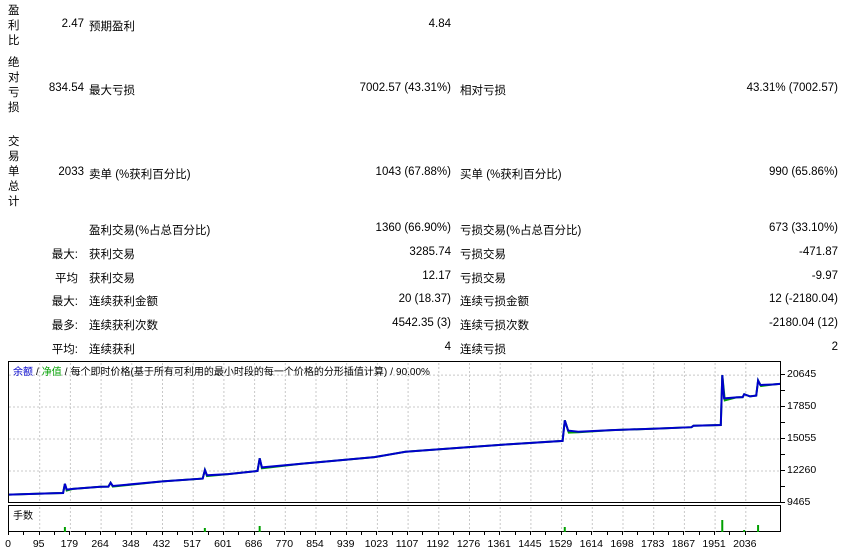  What do you see at coordinates (483, 350) in the screenshot?
I see `stat-label-2: 连续亏损` at bounding box center [483, 350].